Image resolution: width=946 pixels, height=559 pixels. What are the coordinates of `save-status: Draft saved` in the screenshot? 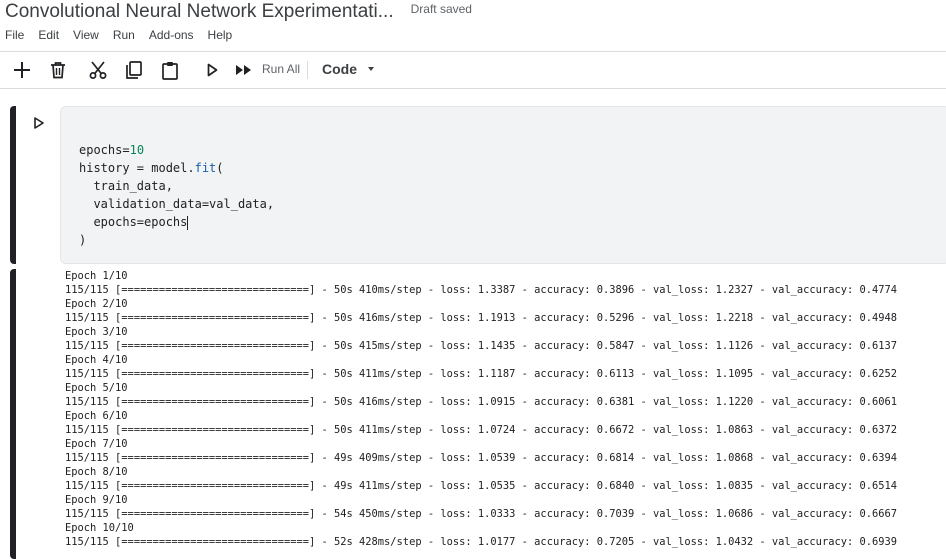 It's located at (441, 9).